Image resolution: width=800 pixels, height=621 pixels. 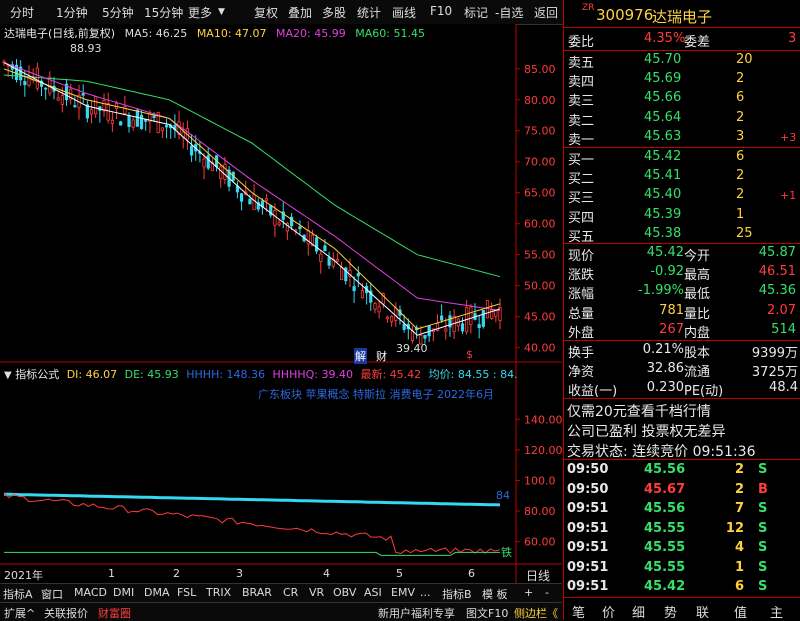 I want to click on period-tab-5min: 5分钟, so click(x=118, y=12).